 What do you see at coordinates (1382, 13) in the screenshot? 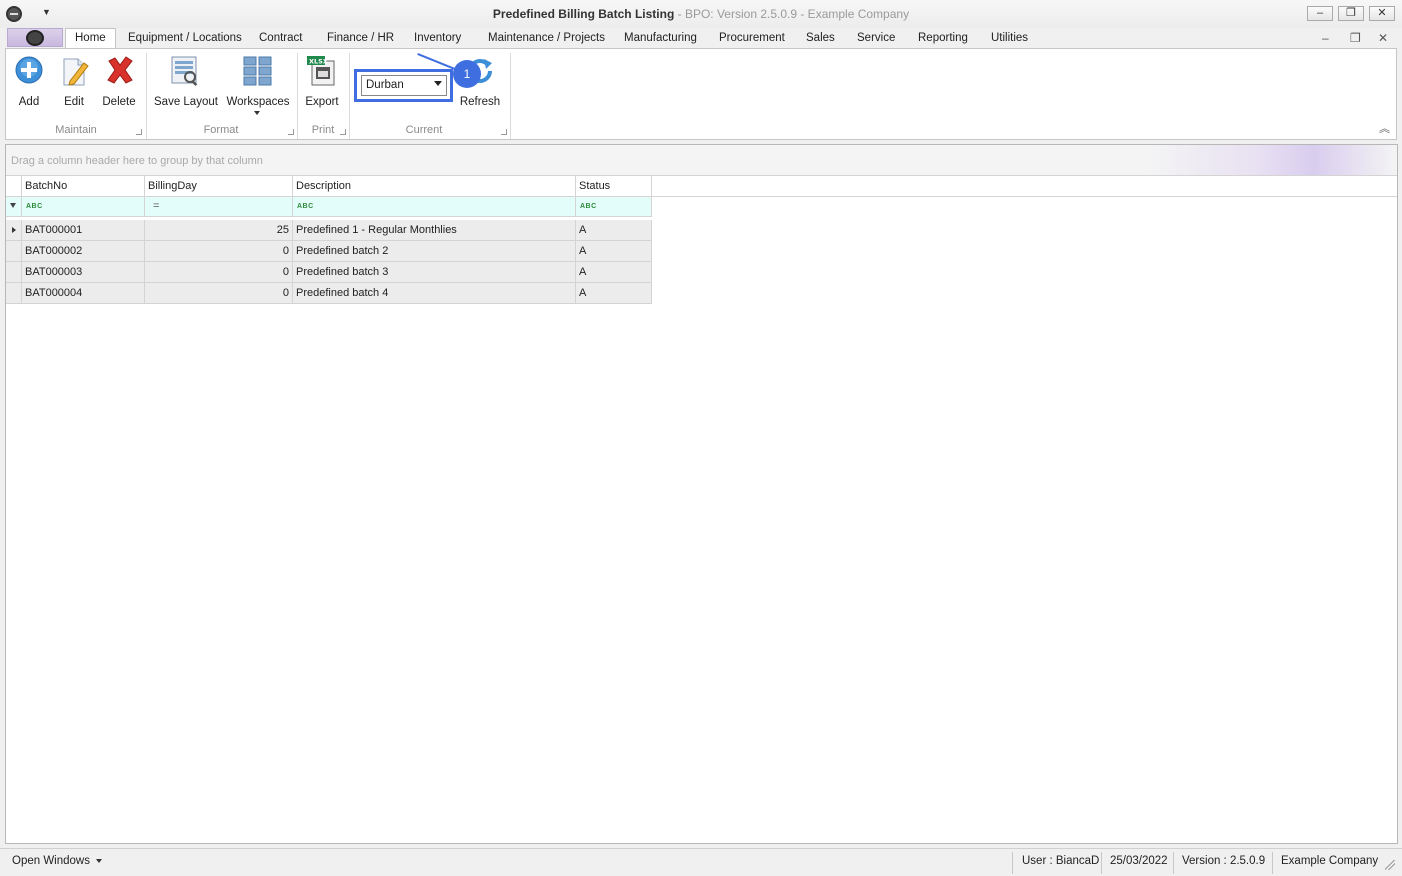
I see `window-close-button: ✕` at bounding box center [1382, 13].